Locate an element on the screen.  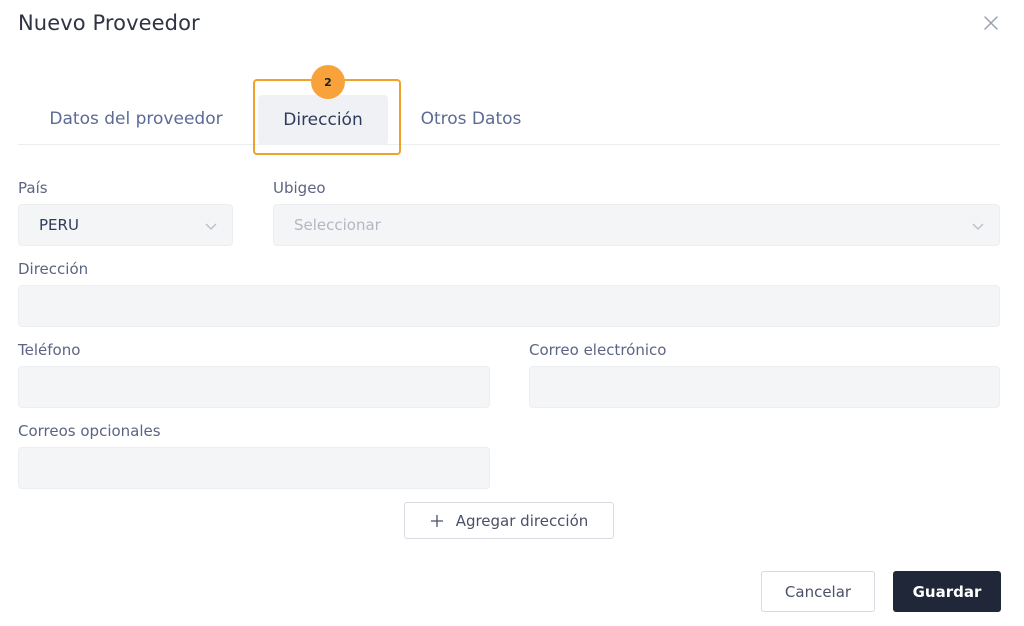
modal-title: Nuevo Proveedor is located at coordinates (109, 23).